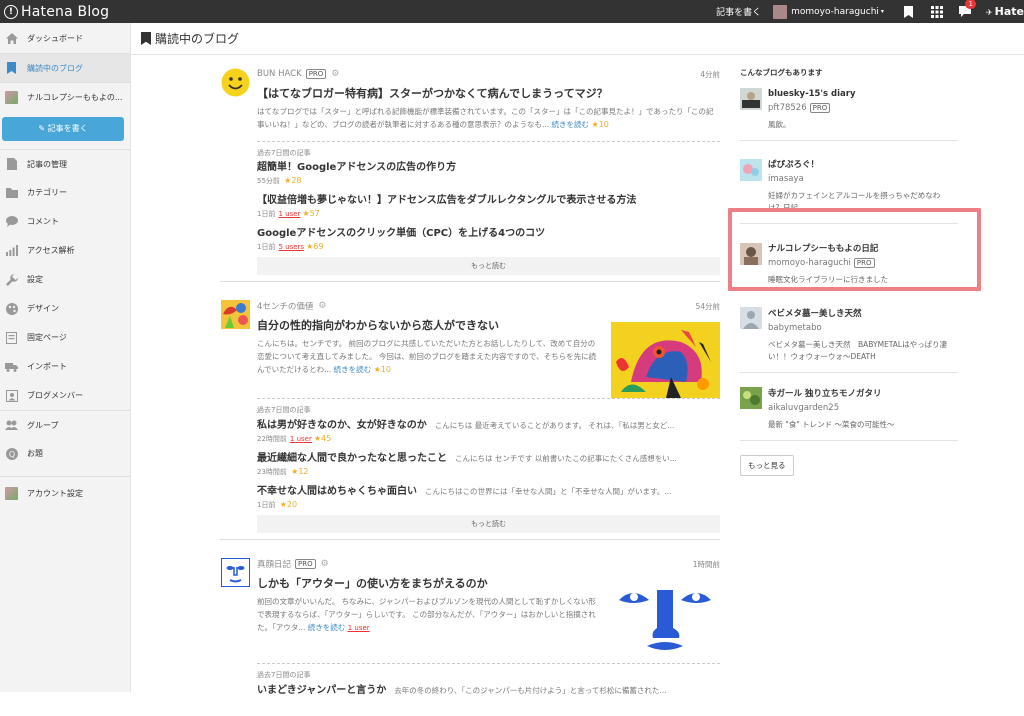 Image resolution: width=1024 pixels, height=716 pixels. Describe the element at coordinates (65, 492) in the screenshot. I see `sidebar-item-account: アカウント設定` at that location.